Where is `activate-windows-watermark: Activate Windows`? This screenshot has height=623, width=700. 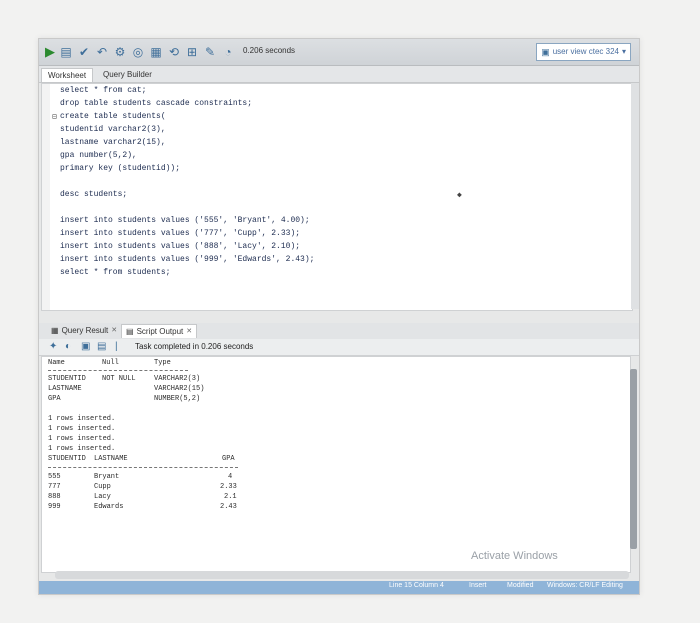 activate-windows-watermark: Activate Windows is located at coordinates (514, 556).